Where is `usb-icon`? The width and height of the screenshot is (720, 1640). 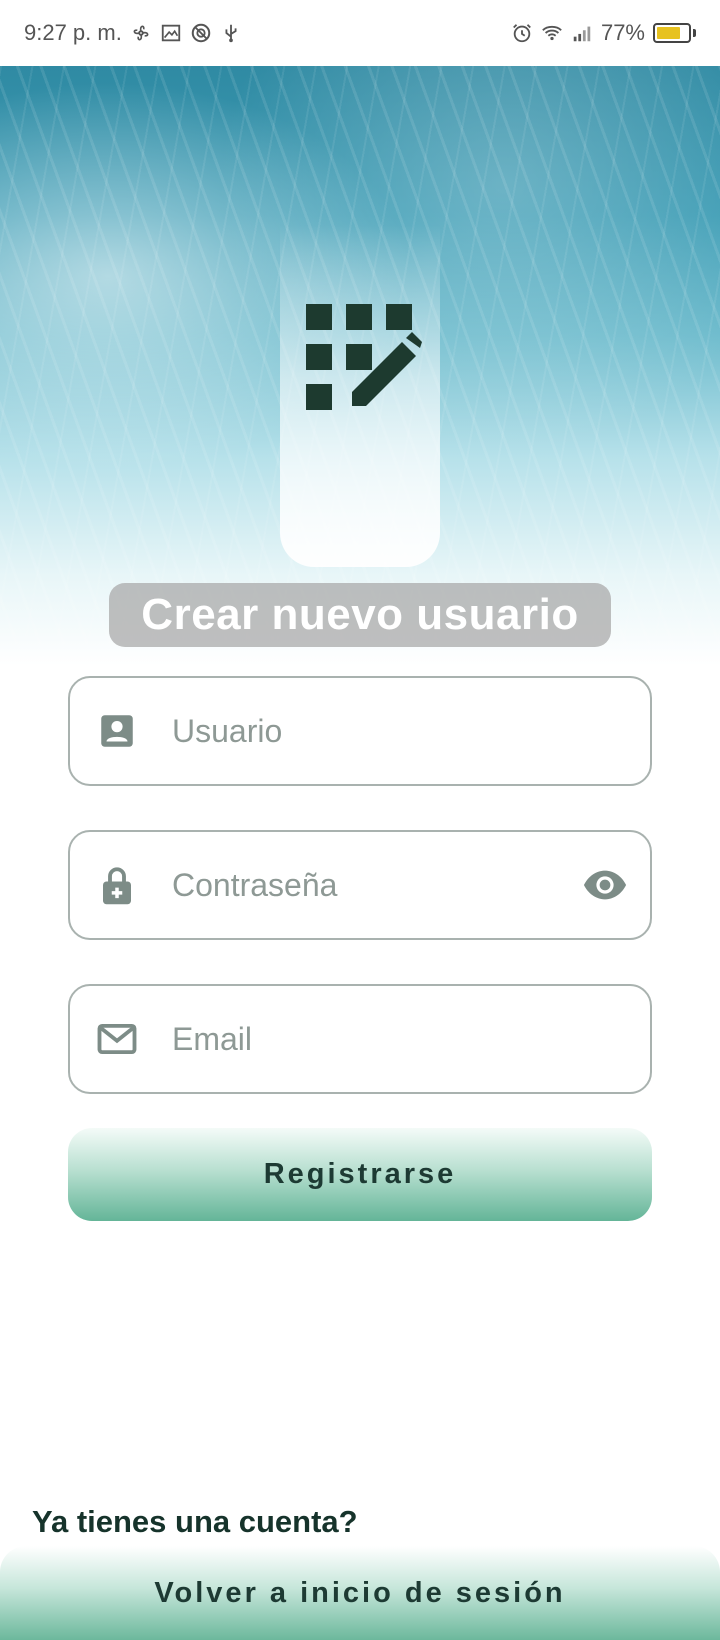
usb-icon is located at coordinates (231, 33).